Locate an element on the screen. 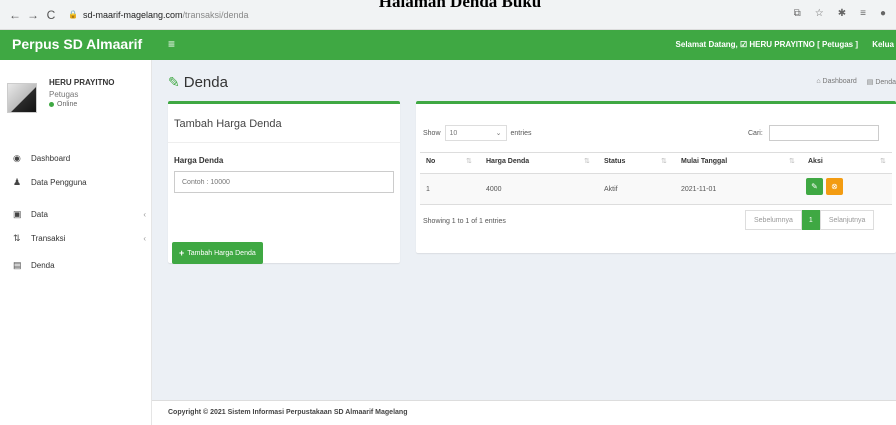 This screenshot has height=425, width=896. app-brand: Perpus SD Almaarif is located at coordinates (77, 44).